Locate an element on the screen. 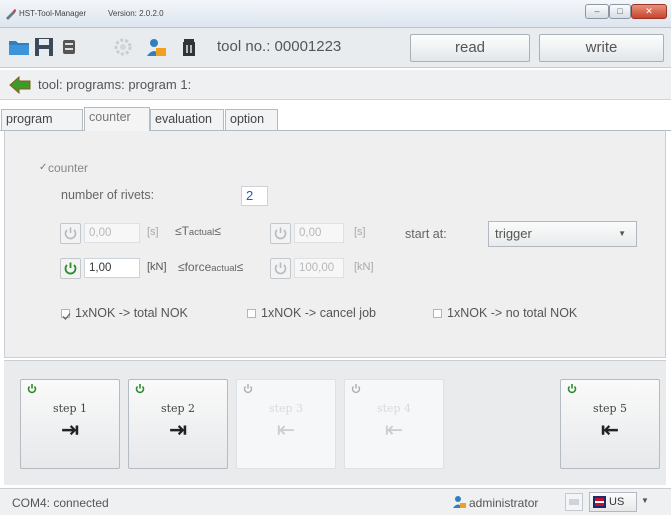 The height and width of the screenshot is (515, 671). step-1-button: step 1 ⇥ is located at coordinates (70, 424).